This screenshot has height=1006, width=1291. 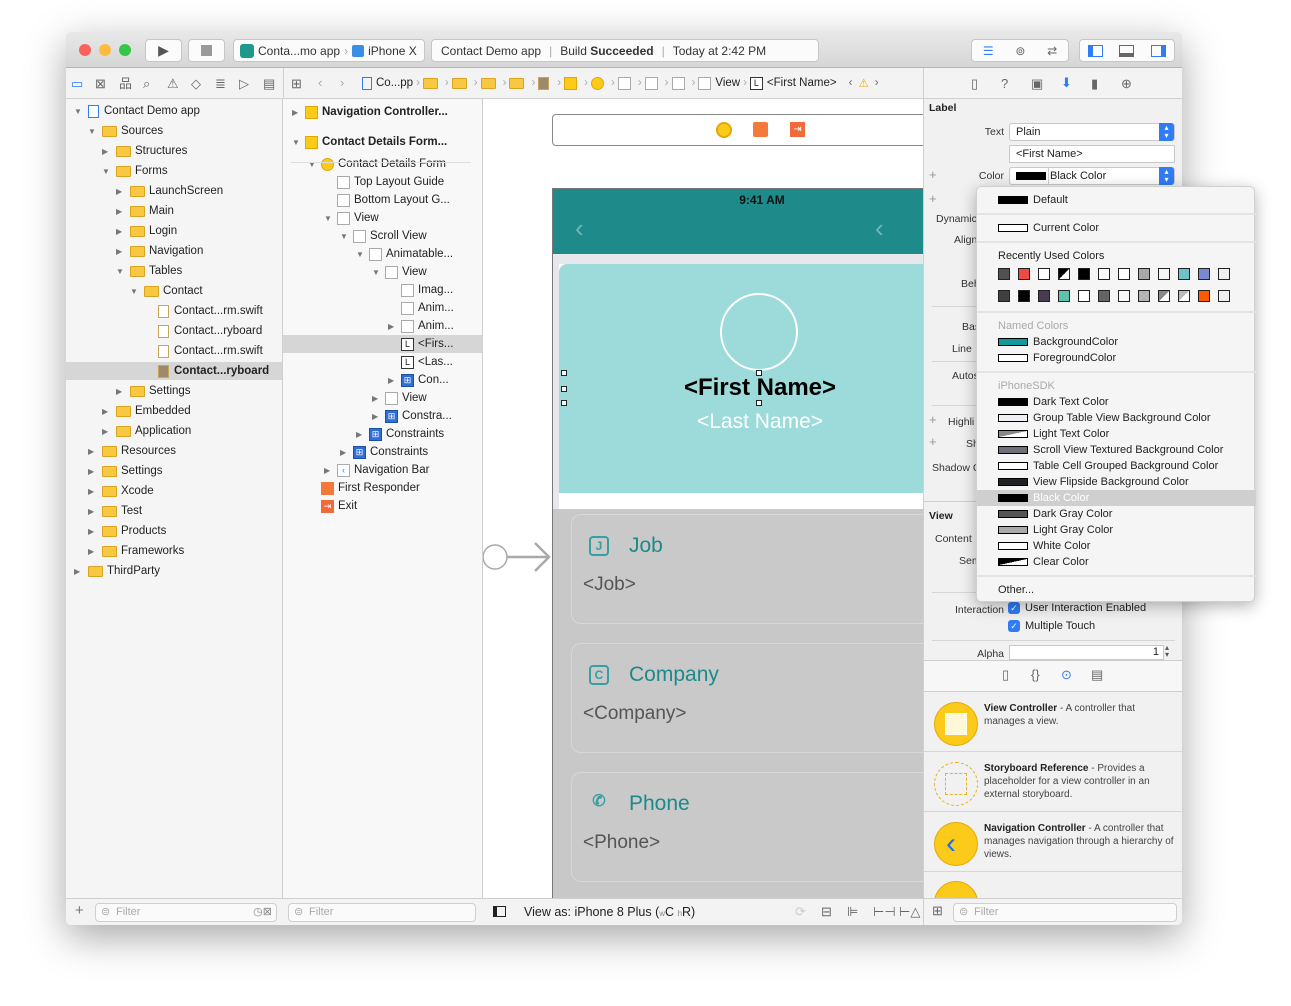 I want to click on exit-icon: ⇥, so click(x=797, y=129).